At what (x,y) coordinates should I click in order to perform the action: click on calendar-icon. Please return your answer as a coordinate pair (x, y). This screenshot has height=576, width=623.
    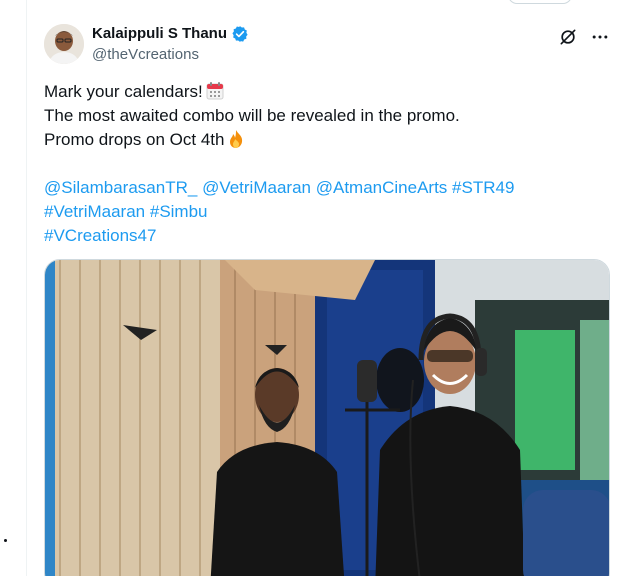
    Looking at the image, I should click on (215, 91).